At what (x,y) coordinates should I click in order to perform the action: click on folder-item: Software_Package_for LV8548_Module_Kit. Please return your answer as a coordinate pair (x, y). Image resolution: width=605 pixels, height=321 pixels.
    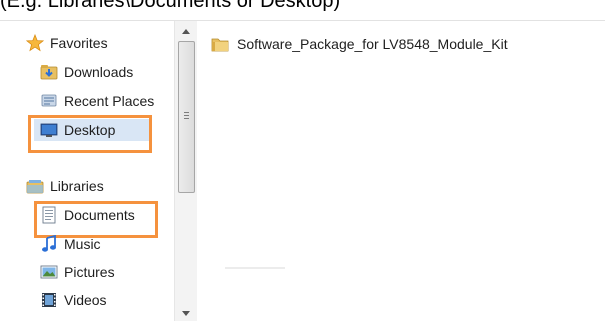
    Looking at the image, I should click on (359, 44).